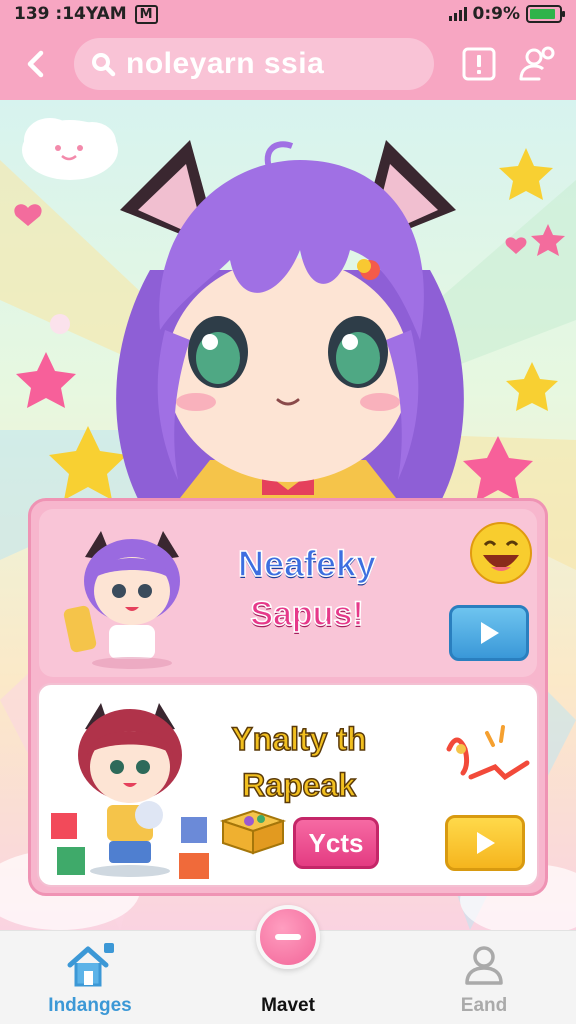  I want to click on battery-icon, so click(545, 14).